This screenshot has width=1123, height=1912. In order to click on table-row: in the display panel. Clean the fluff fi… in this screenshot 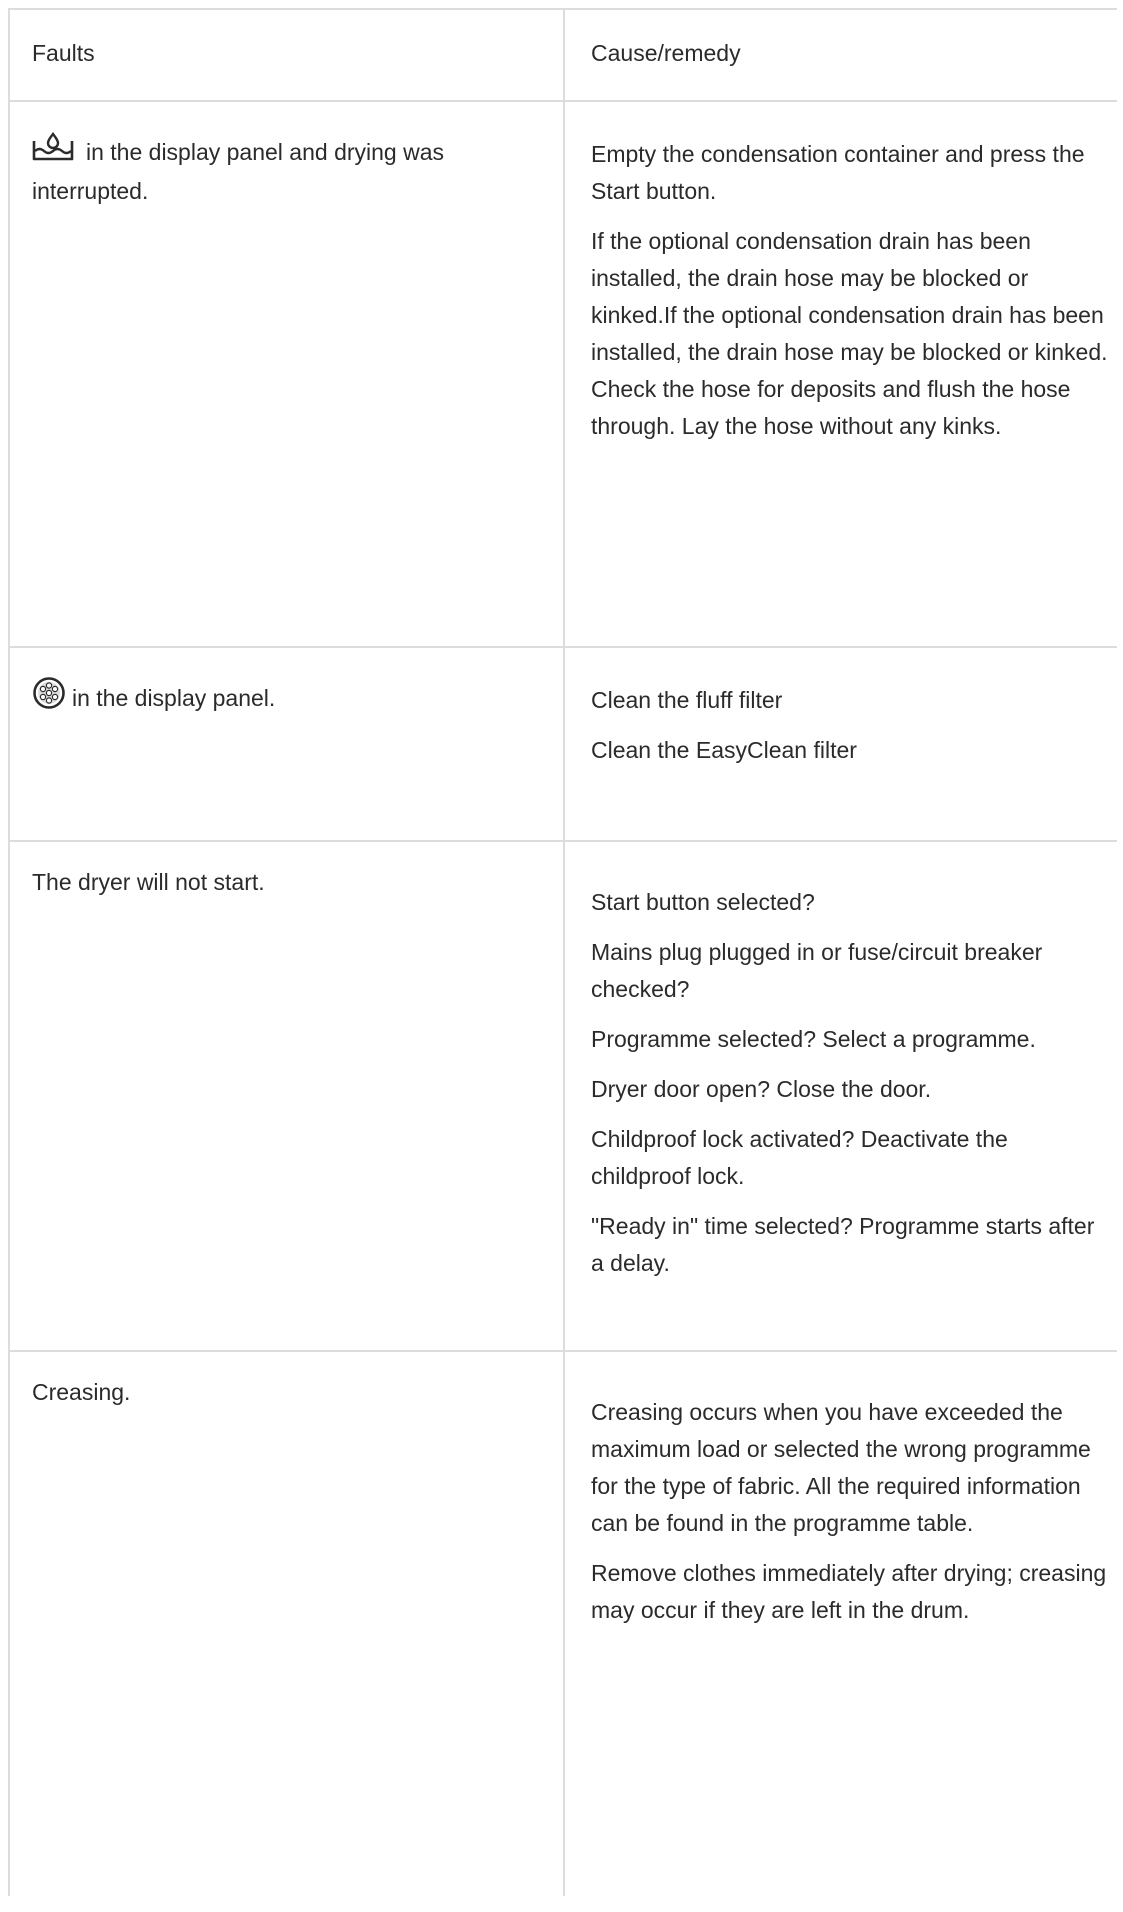, I will do `click(562, 745)`.